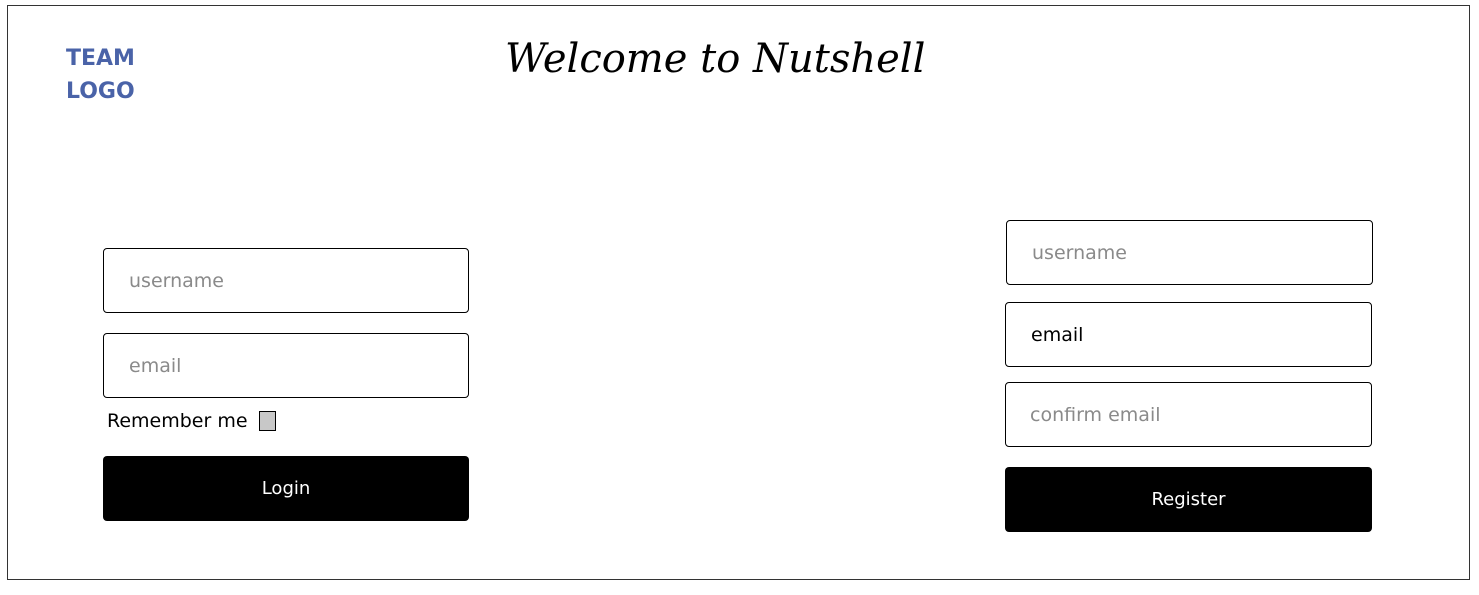  Describe the element at coordinates (1189, 252) in the screenshot. I see `register-username-input` at that location.